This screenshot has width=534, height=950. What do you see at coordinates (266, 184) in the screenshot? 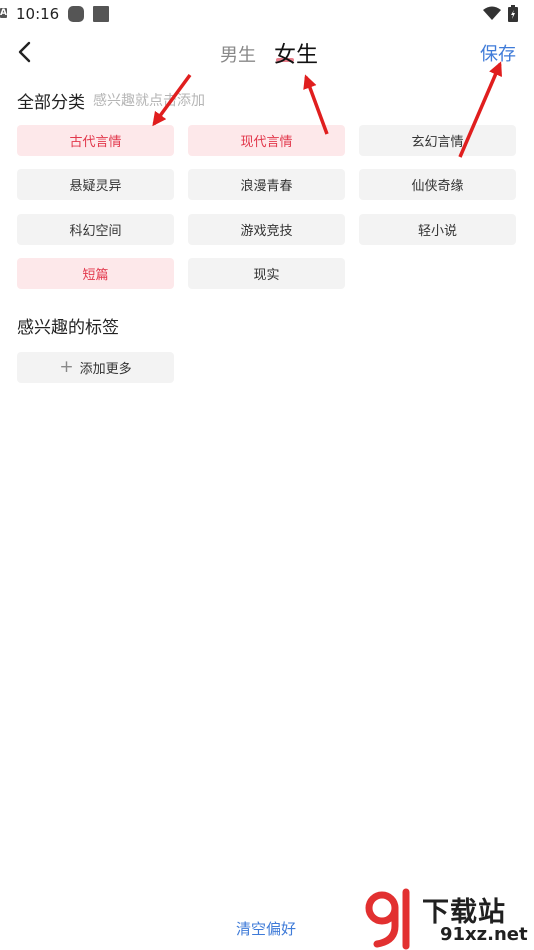
I see `category-chip-youth: 浪漫青春` at bounding box center [266, 184].